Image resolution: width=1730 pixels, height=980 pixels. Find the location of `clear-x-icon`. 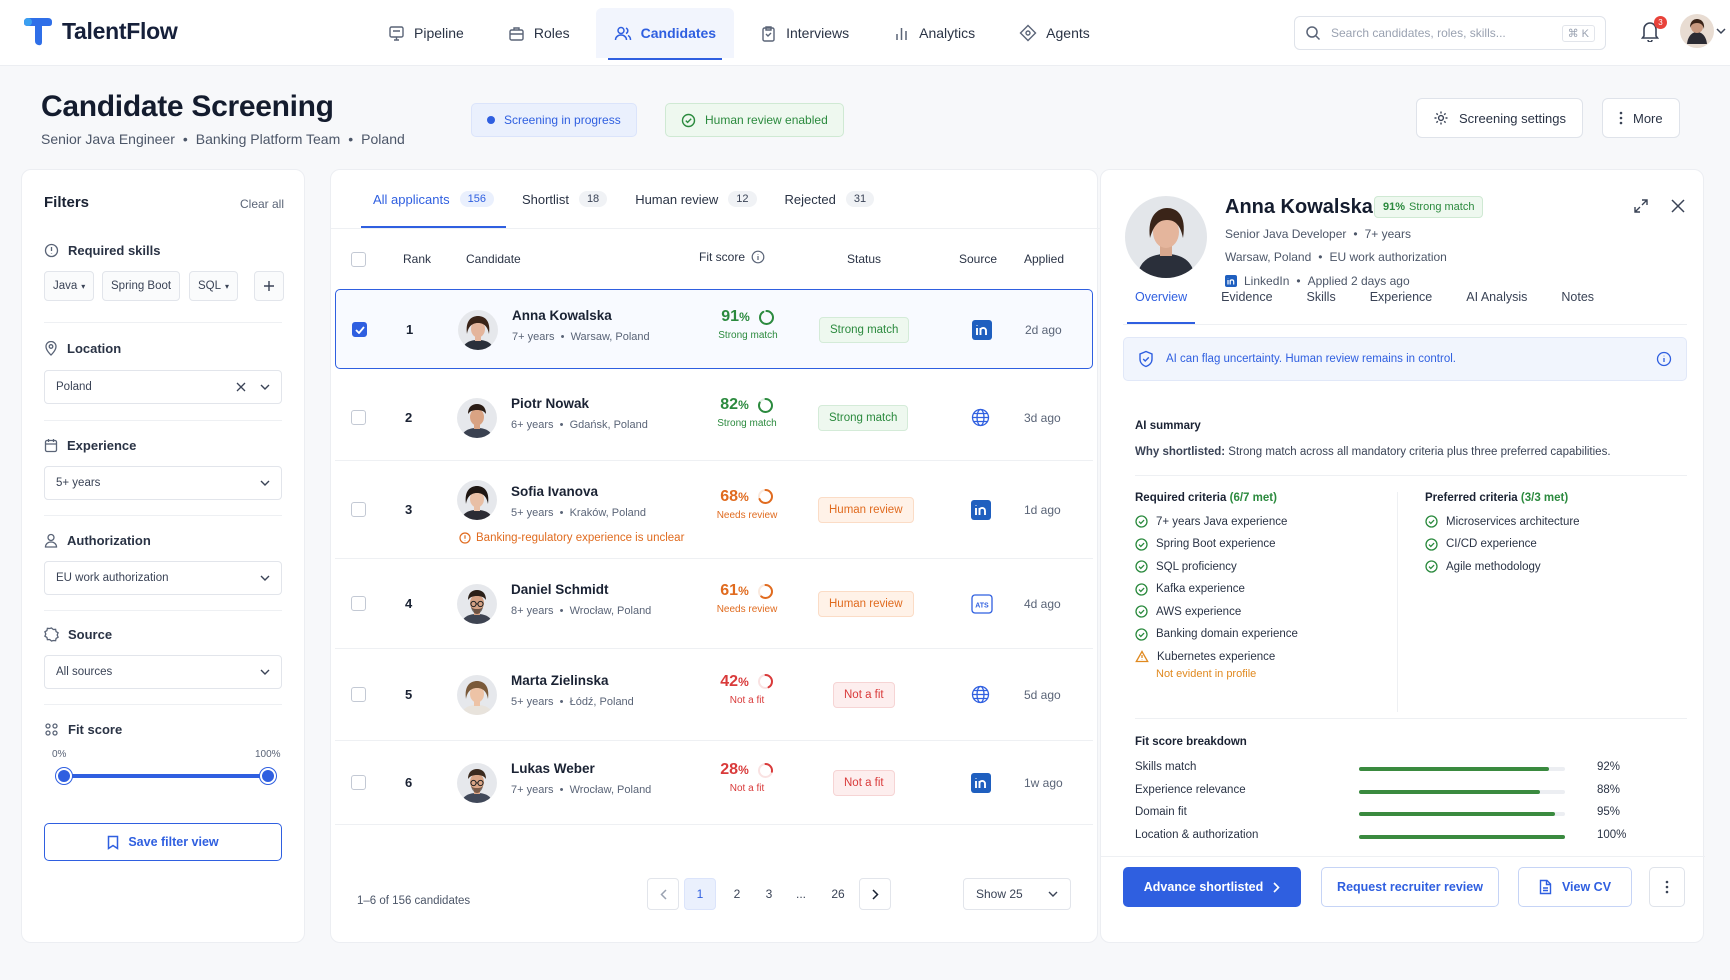

clear-x-icon is located at coordinates (241, 387).